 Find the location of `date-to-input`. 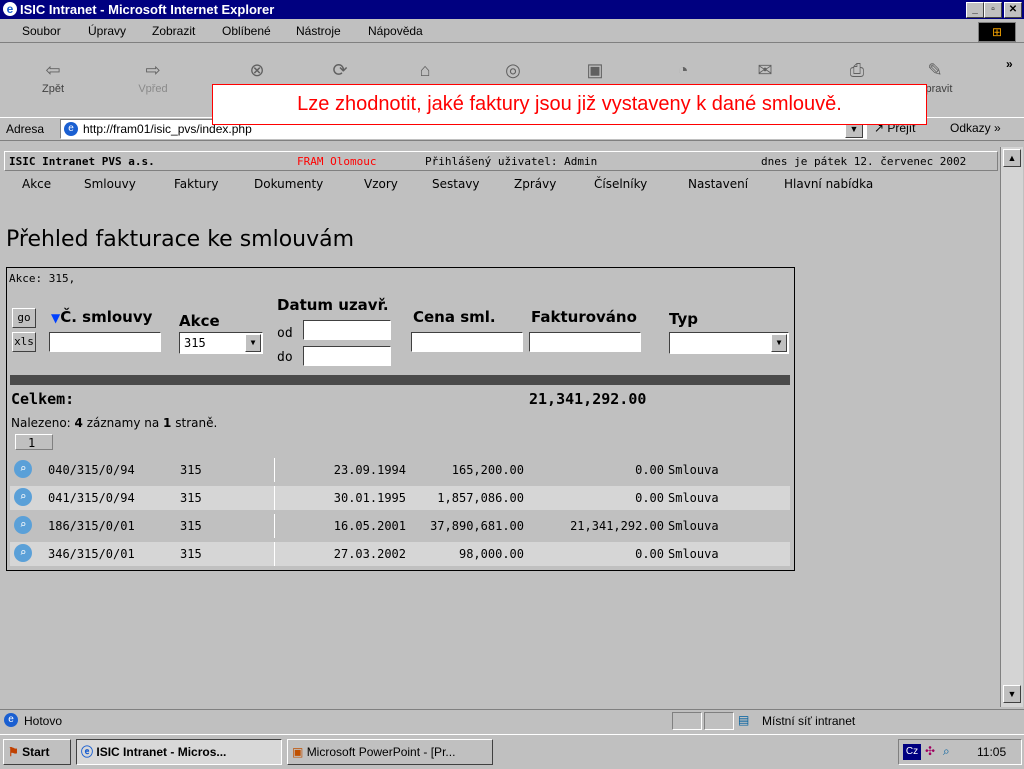

date-to-input is located at coordinates (347, 356).